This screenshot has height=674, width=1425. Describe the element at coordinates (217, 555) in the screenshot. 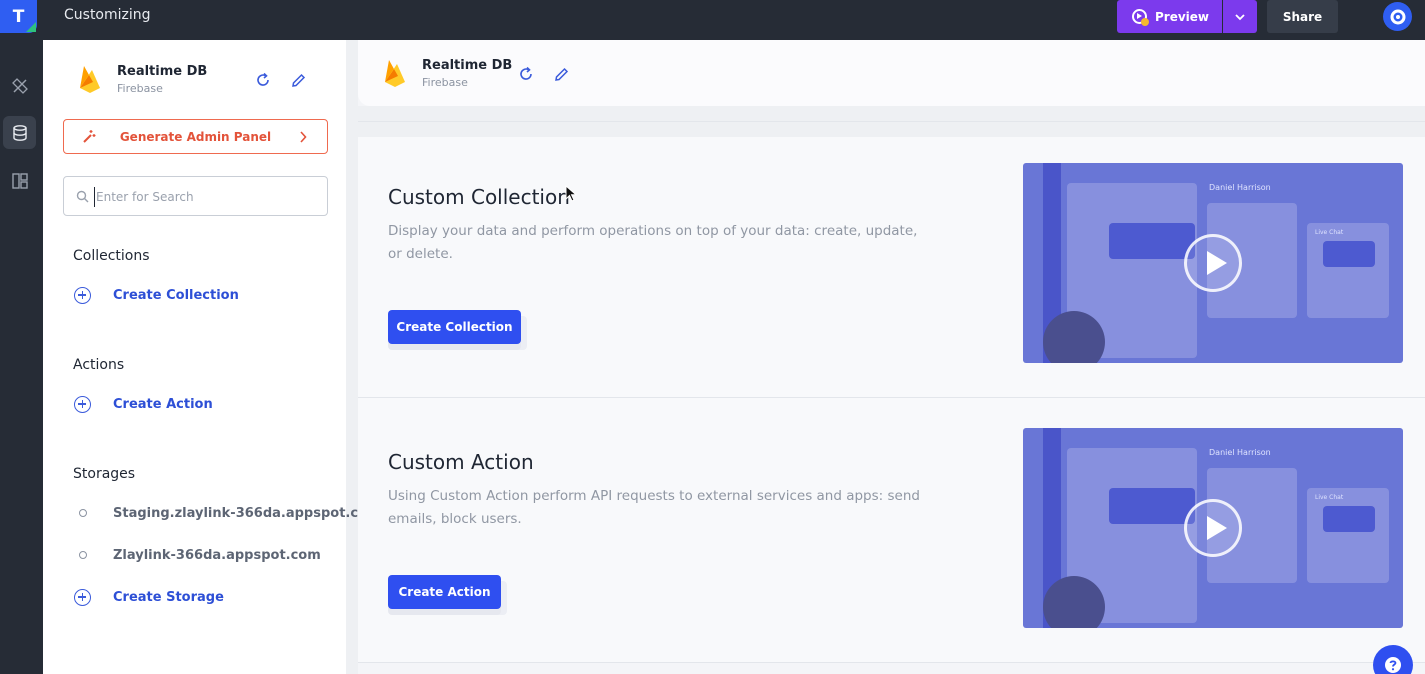

I see `storage-label: Zlaylink-366da.appspot.com` at that location.